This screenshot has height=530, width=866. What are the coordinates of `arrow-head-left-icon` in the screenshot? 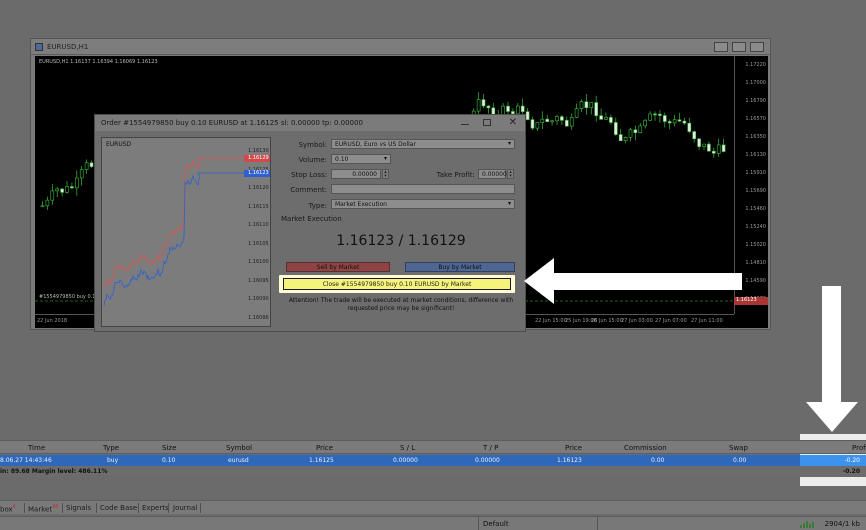 It's located at (539, 281).